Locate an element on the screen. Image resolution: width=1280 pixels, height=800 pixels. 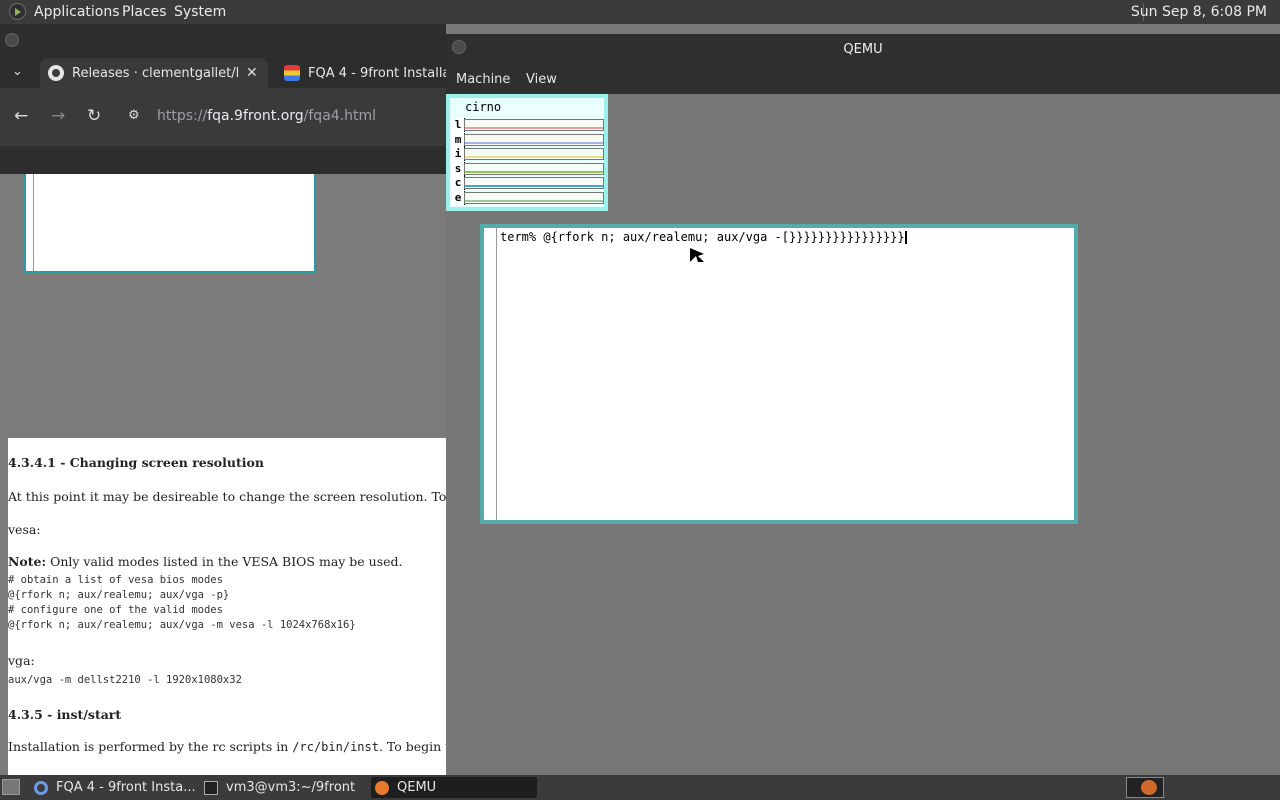
stat-row-e: e is located at coordinates (527, 197).